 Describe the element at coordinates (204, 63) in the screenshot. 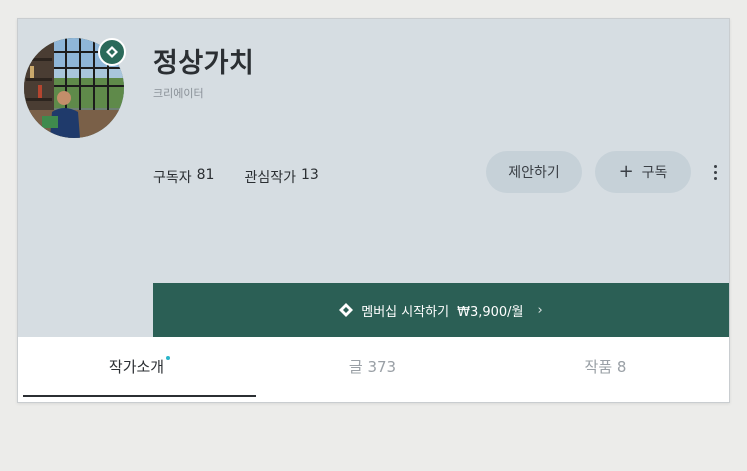

I see `creator-name: 정상가치` at that location.